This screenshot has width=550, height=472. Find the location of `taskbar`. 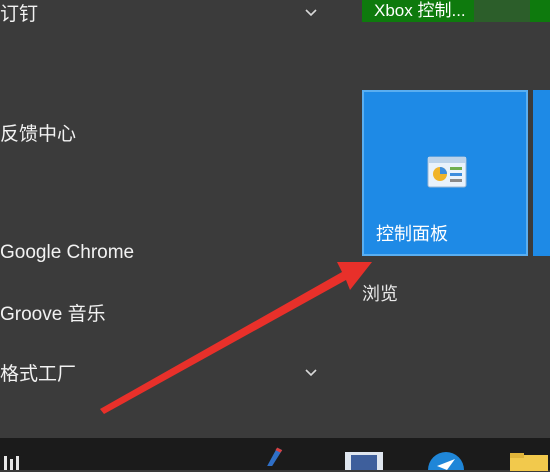

taskbar is located at coordinates (275, 455).